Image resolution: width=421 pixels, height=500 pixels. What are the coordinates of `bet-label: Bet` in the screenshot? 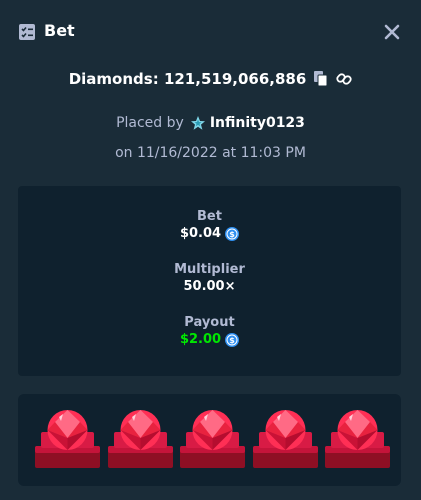 It's located at (209, 216).